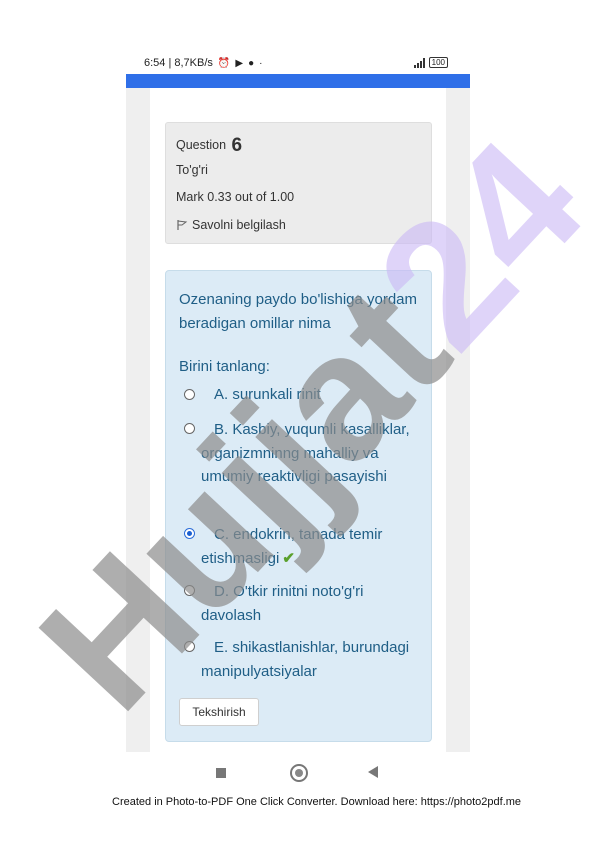 The width and height of the screenshot is (595, 842). I want to click on alarm-icon: ⏰, so click(224, 63).